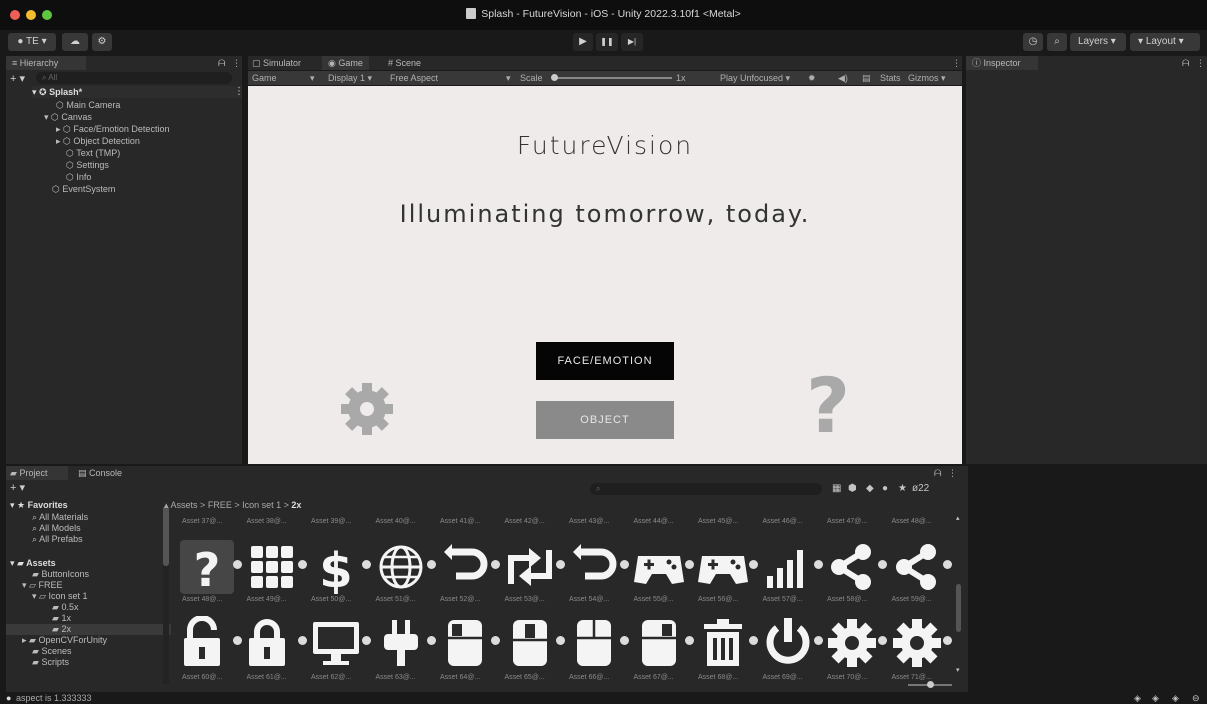 The width and height of the screenshot is (1207, 704). Describe the element at coordinates (112, 129) in the screenshot. I see `hierarchy-item-face-emotion: ▸ ⬡ Face/Emotion Detection` at that location.